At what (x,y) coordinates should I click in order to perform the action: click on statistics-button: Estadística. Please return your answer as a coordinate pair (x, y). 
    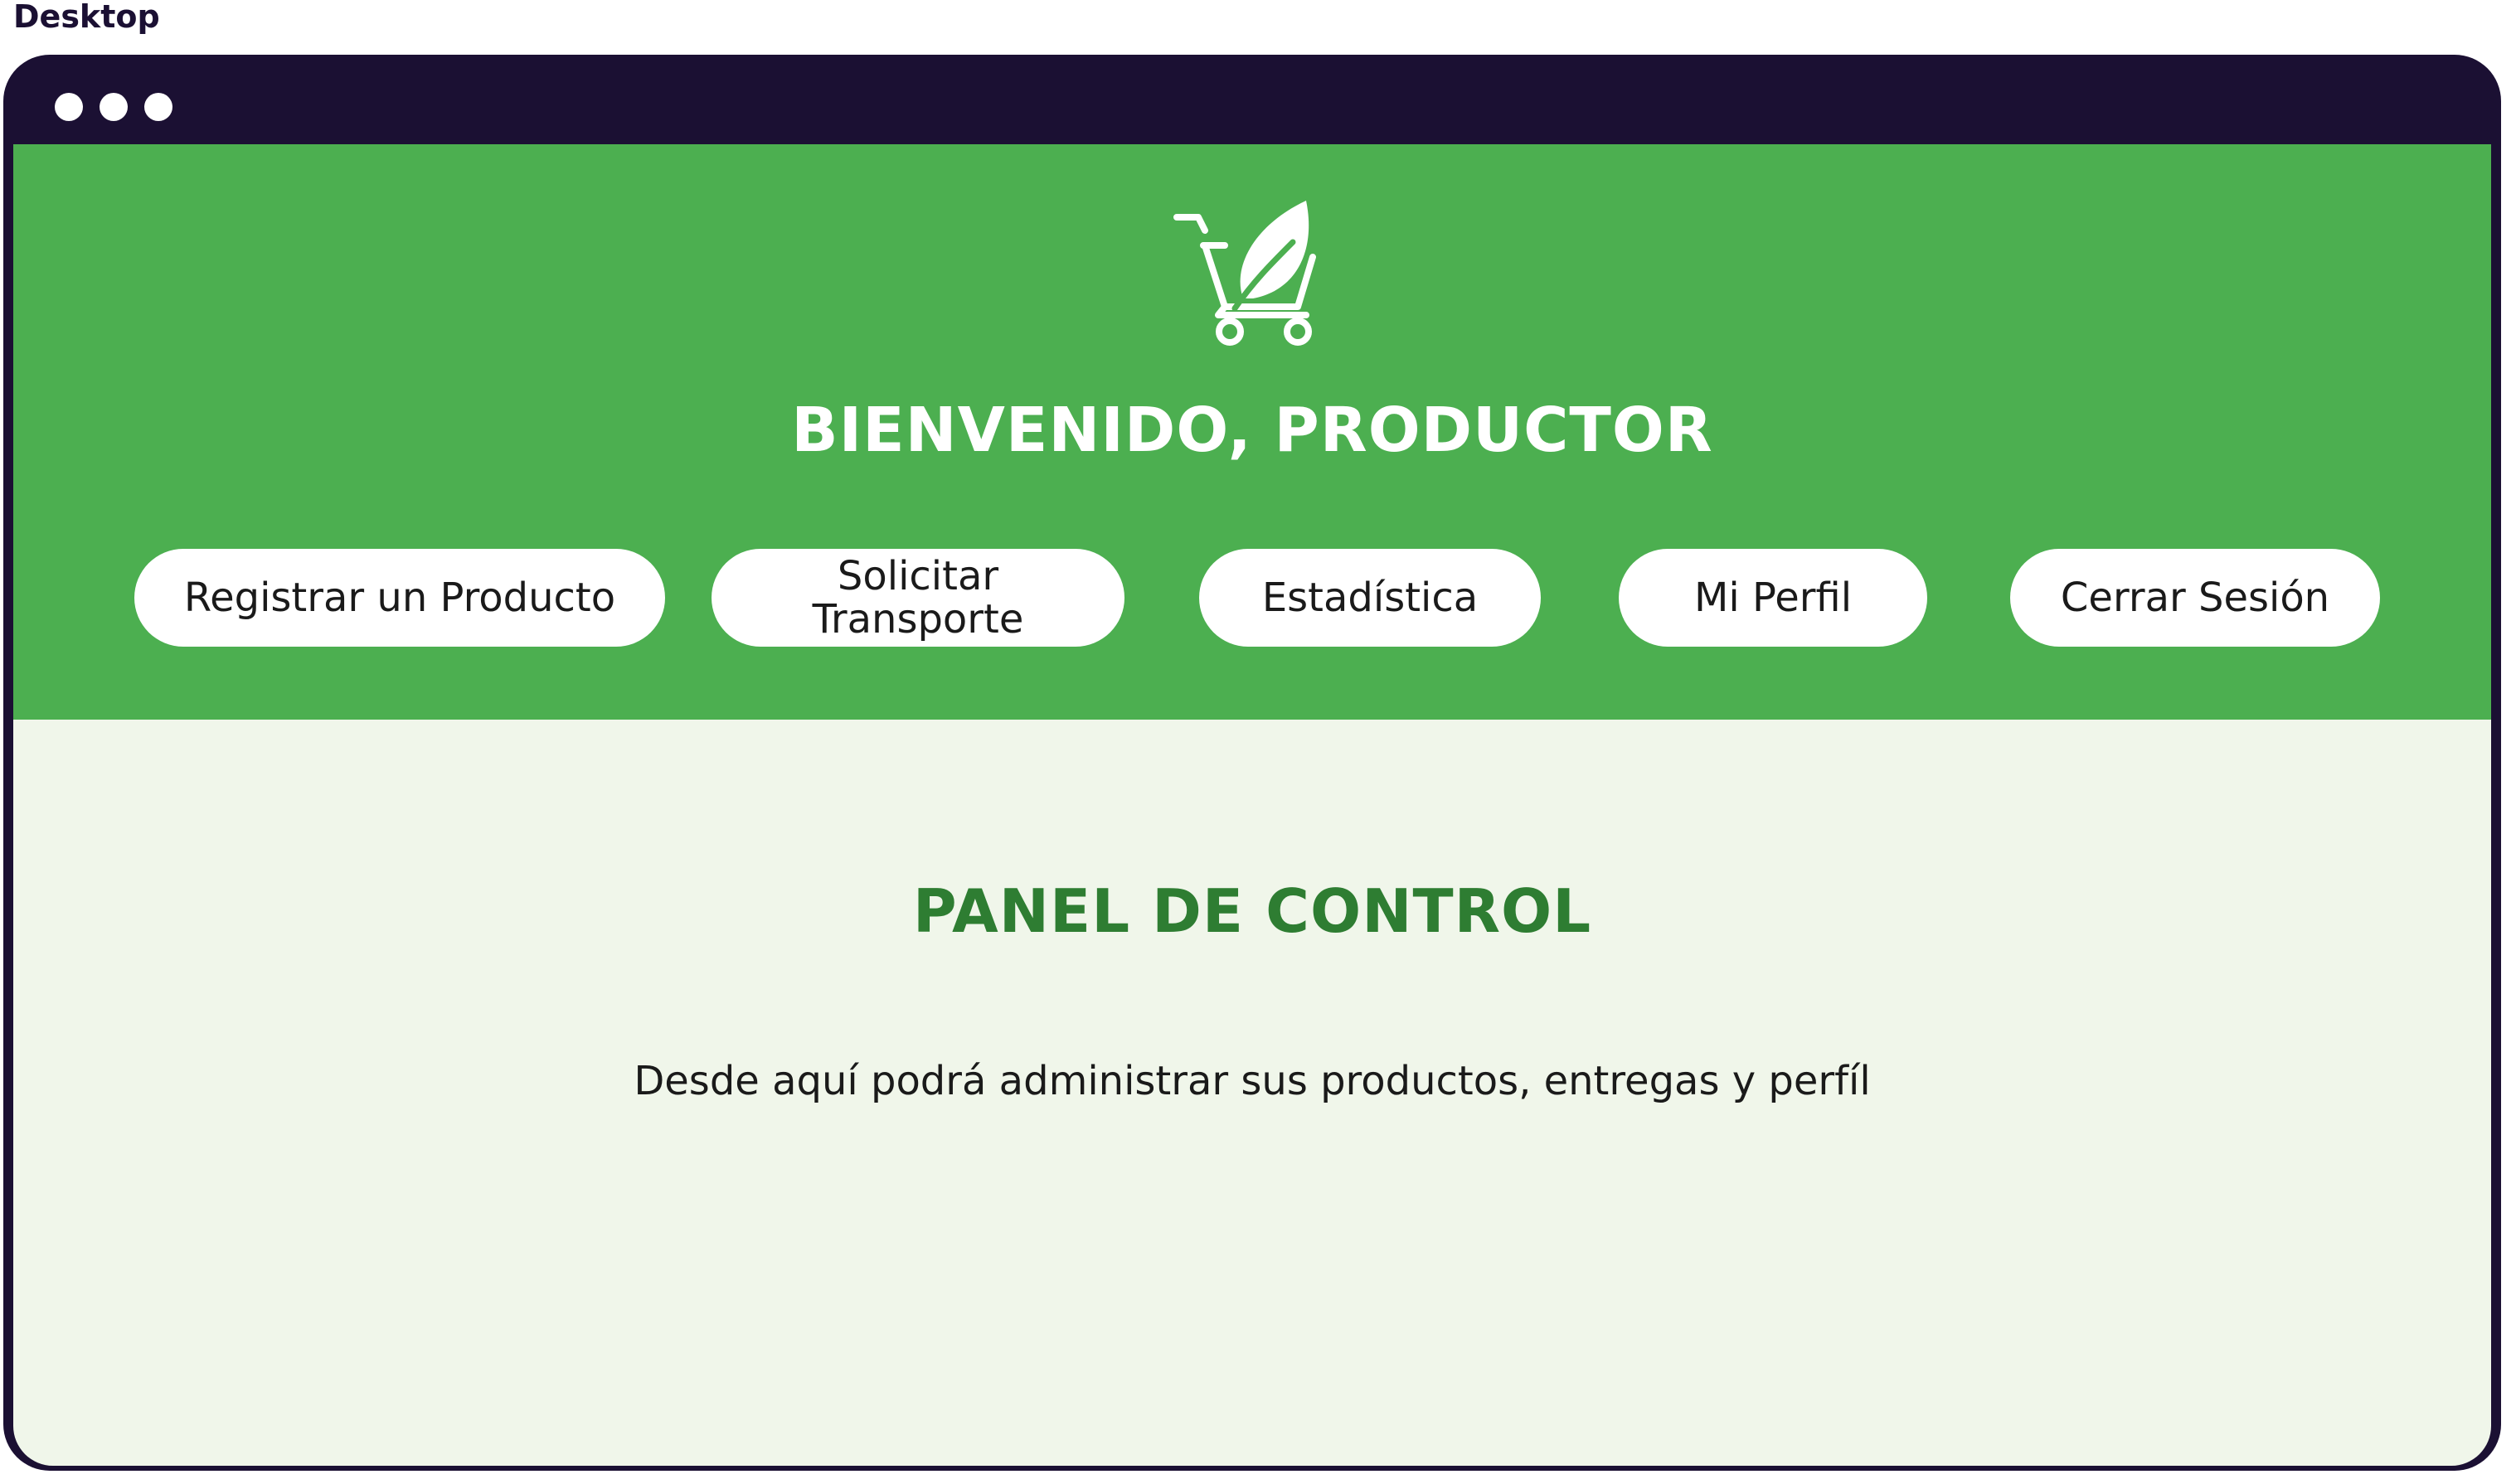
    Looking at the image, I should click on (1370, 598).